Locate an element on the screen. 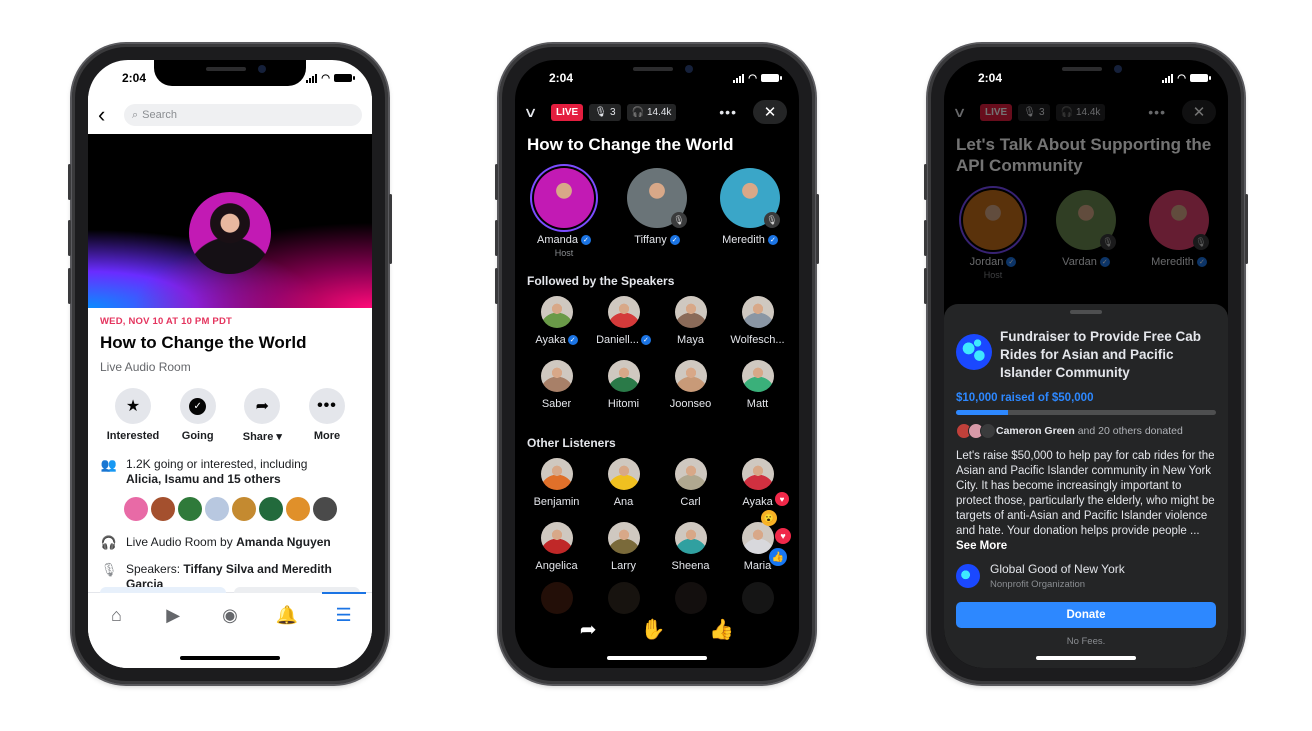 Image resolution: width=1312 pixels, height=731 pixels. sheet-grabber is located at coordinates (1086, 312).